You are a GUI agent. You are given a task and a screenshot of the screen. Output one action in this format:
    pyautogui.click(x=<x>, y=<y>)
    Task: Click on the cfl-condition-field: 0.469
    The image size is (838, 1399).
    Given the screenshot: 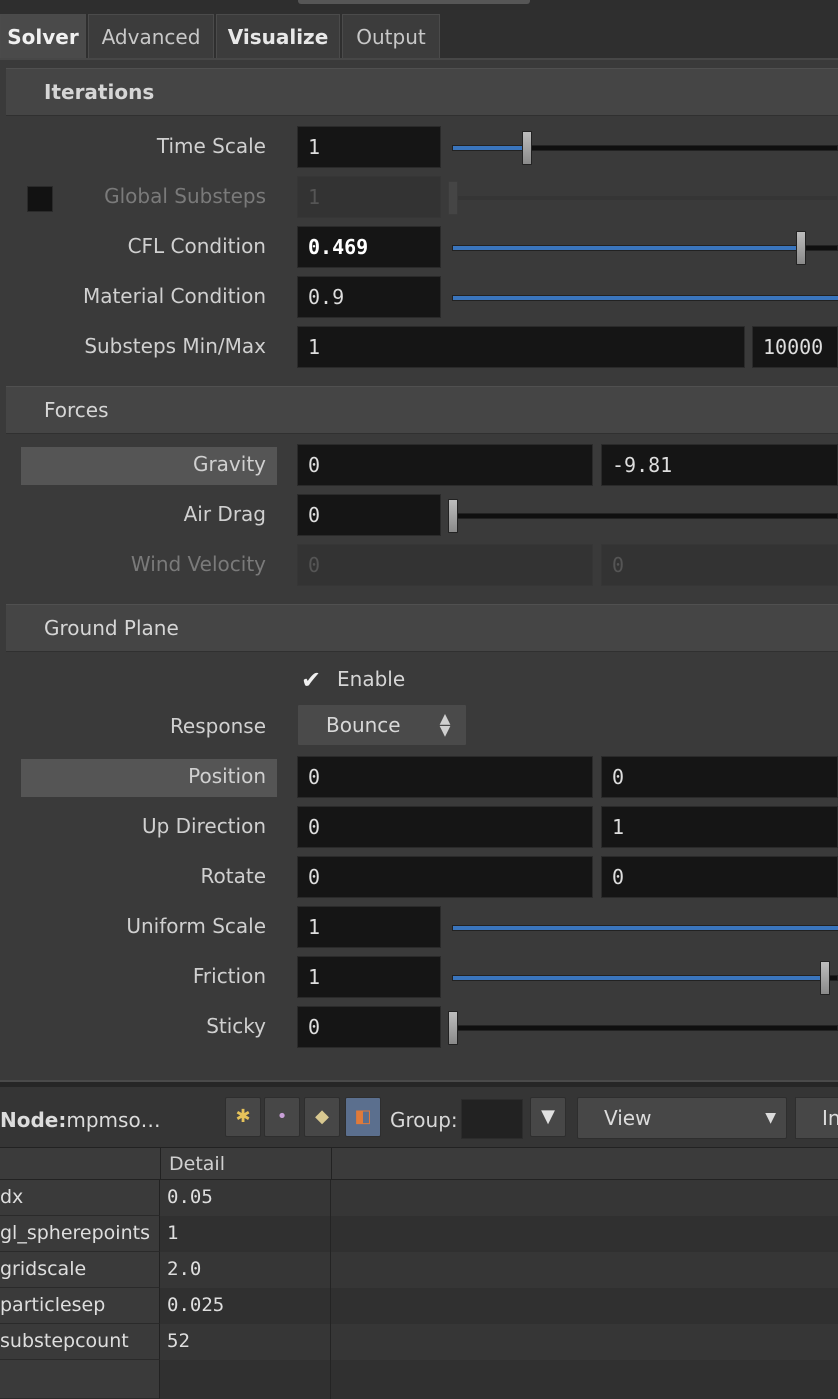 What is the action you would take?
    pyautogui.click(x=369, y=247)
    